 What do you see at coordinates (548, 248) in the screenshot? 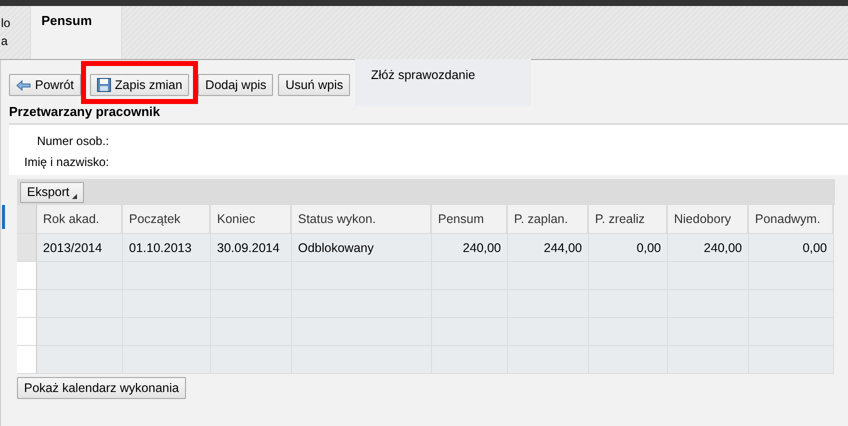
I see `table-cell: 244,00` at bounding box center [548, 248].